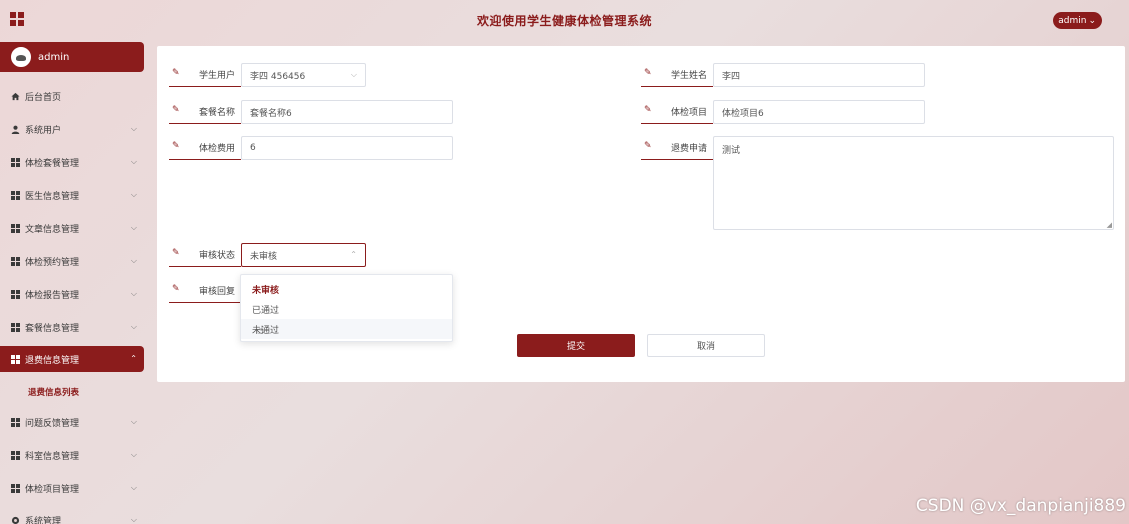  What do you see at coordinates (576, 345) in the screenshot?
I see `submit-button: 提交` at bounding box center [576, 345].